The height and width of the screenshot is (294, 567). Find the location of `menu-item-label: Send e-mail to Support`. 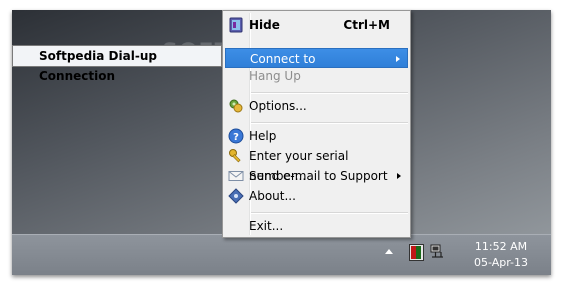

menu-item-label: Send e-mail to Support is located at coordinates (318, 176).